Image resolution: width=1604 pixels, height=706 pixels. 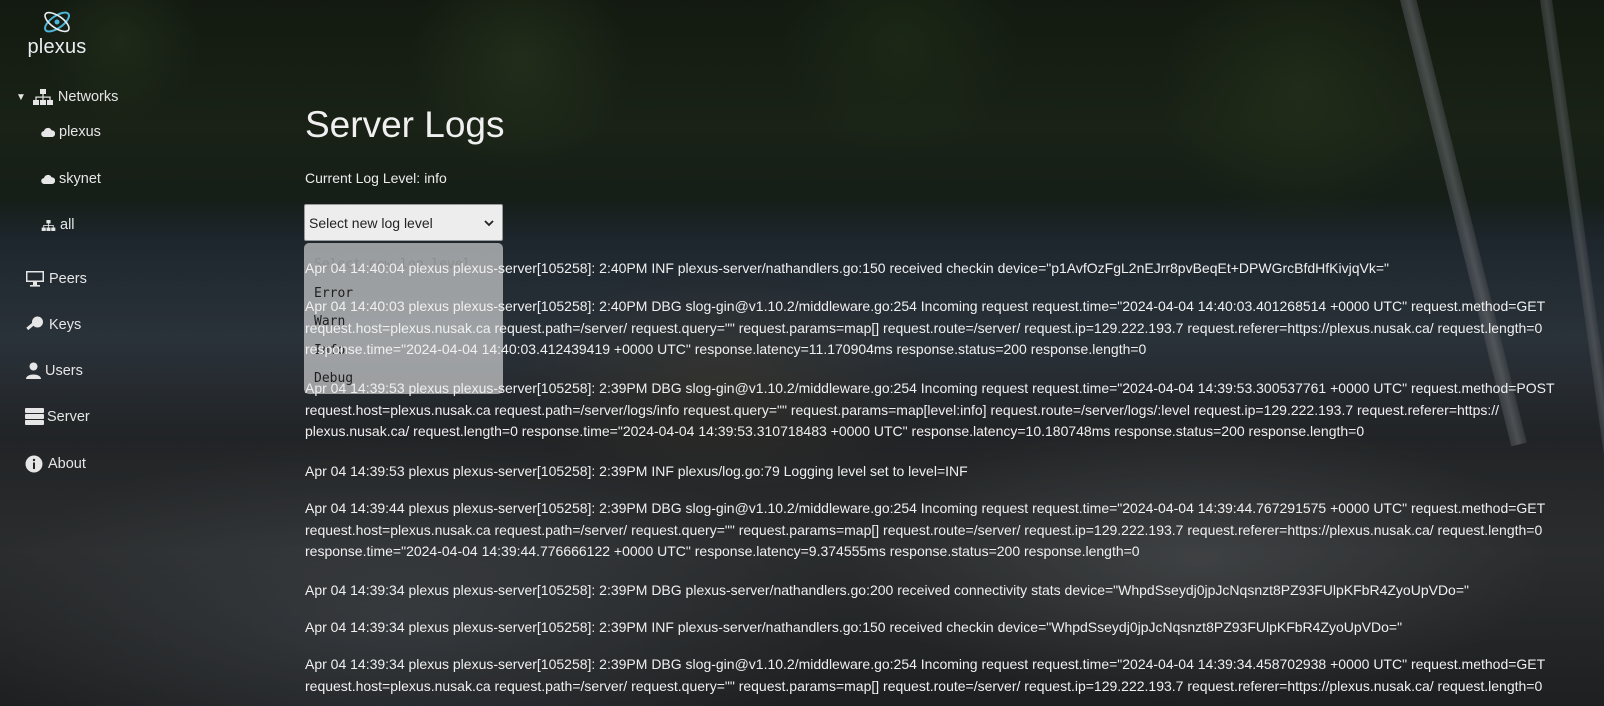 I want to click on user-icon, so click(x=33, y=370).